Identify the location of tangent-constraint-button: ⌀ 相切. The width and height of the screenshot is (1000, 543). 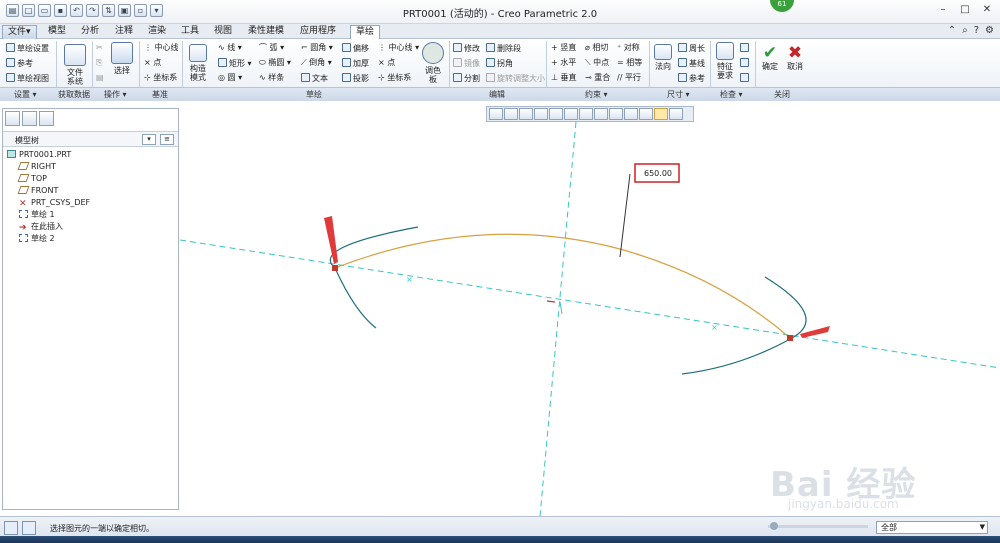
(596, 48).